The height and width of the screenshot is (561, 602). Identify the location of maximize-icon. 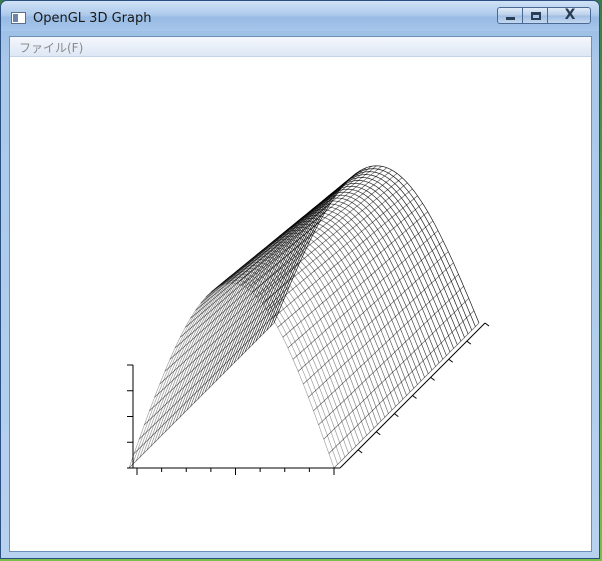
(536, 16).